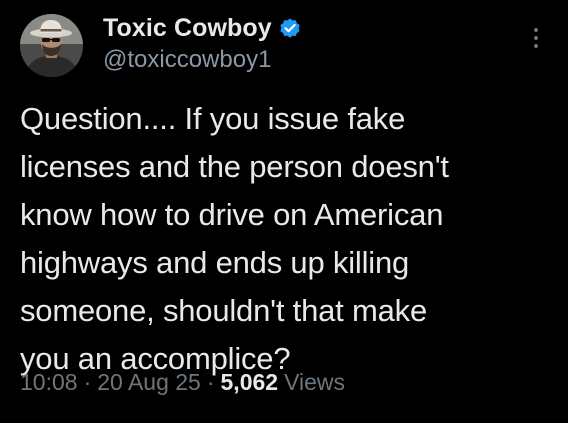 This screenshot has height=423, width=568. What do you see at coordinates (149, 382) in the screenshot?
I see `tweet-date: 20 Aug 25` at bounding box center [149, 382].